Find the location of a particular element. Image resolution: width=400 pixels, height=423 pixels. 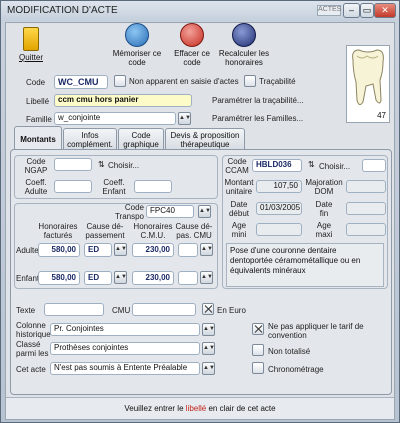

libelle-input: ccm cmu hors panier is located at coordinates (123, 100).